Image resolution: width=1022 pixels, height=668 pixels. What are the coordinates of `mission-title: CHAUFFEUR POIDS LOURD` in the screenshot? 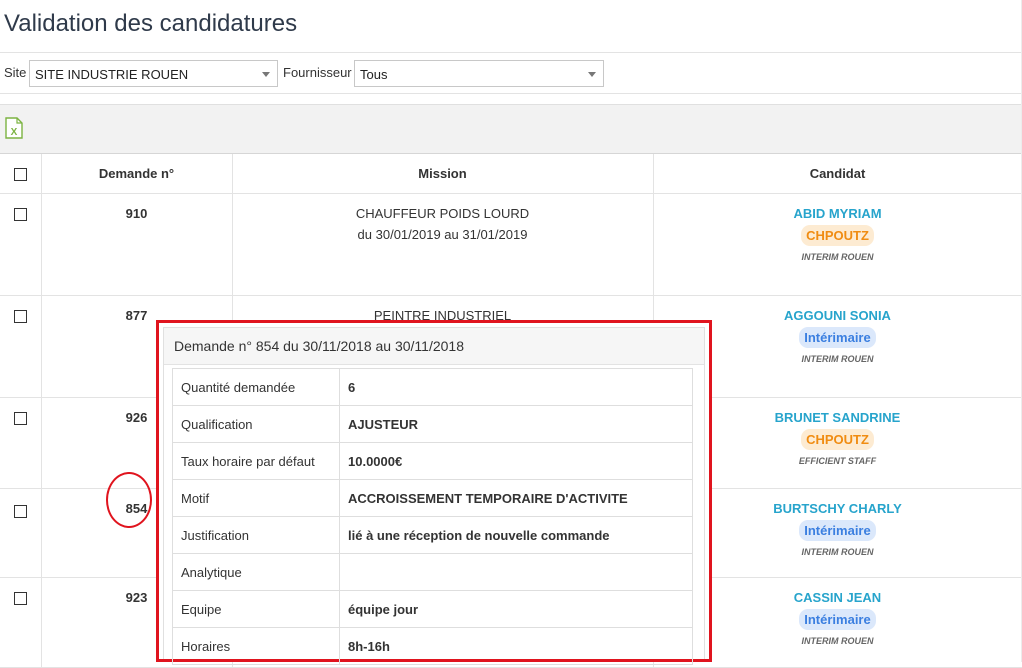 It's located at (442, 213).